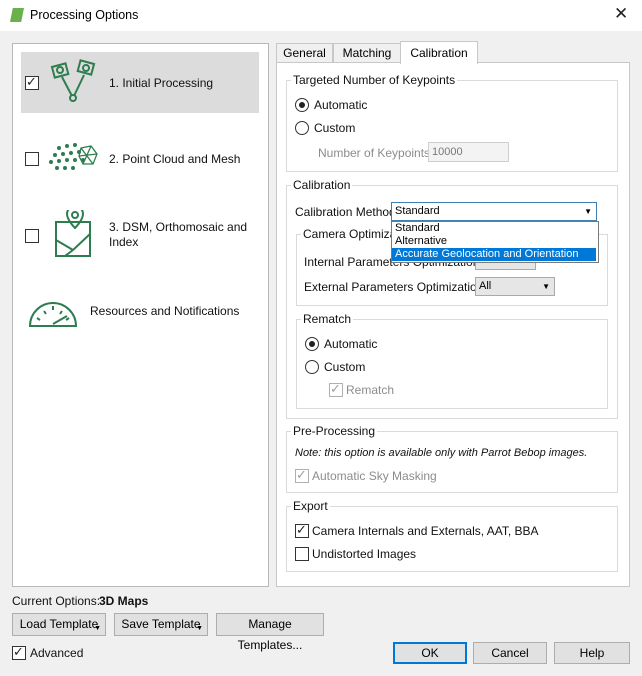 Image resolution: width=642 pixels, height=676 pixels. What do you see at coordinates (351, 344) in the screenshot?
I see `rematch-automatic-label: Automatic` at bounding box center [351, 344].